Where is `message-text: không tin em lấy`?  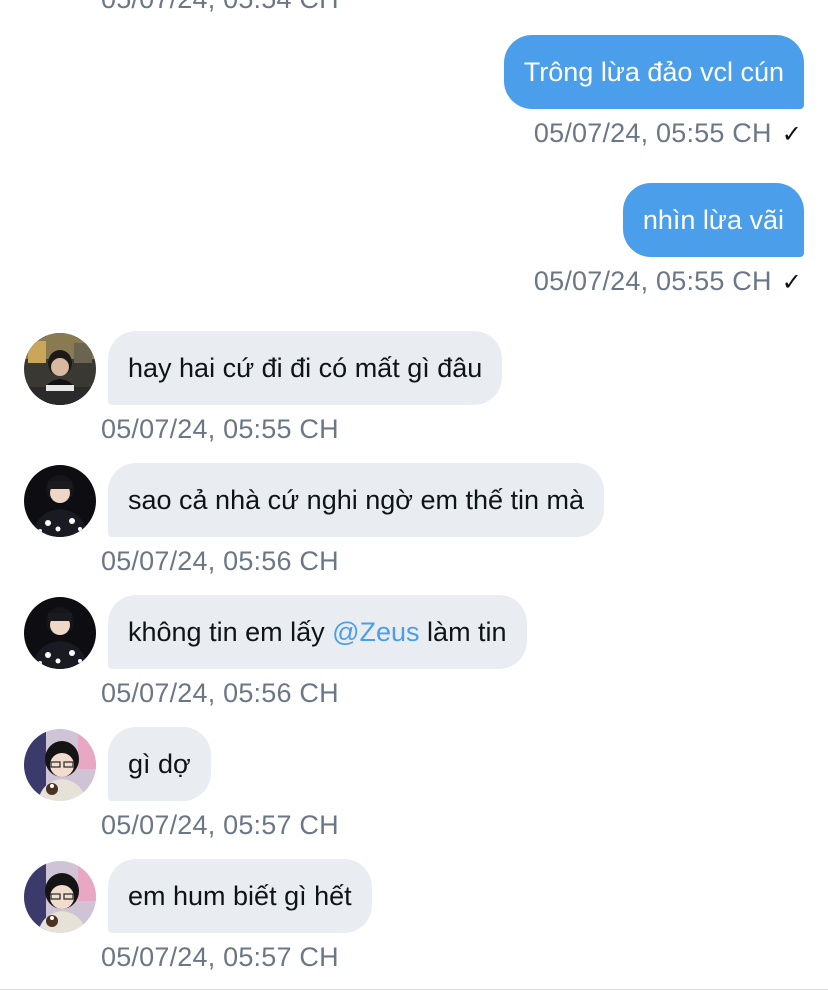
message-text: không tin em lấy is located at coordinates (230, 632).